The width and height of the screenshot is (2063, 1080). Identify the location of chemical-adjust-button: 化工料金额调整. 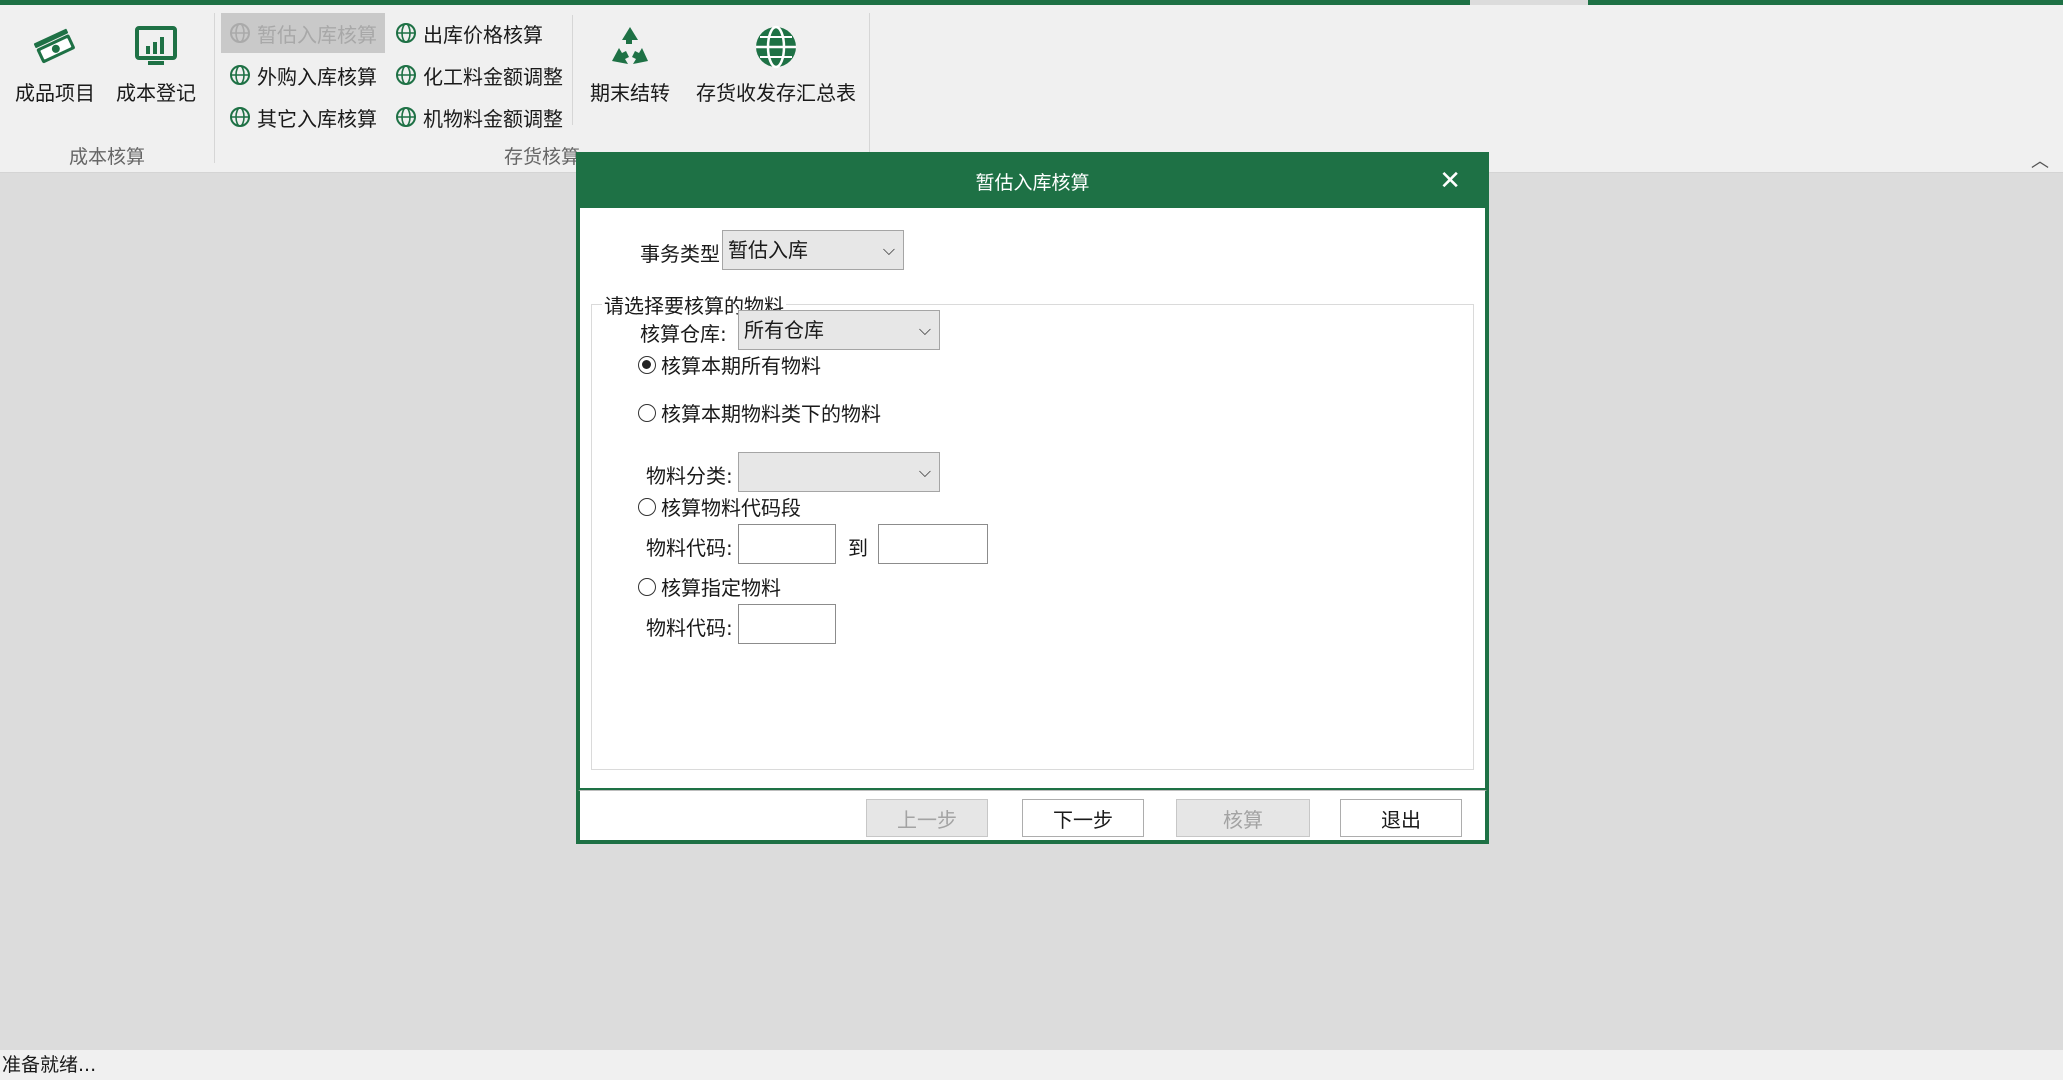
(479, 75).